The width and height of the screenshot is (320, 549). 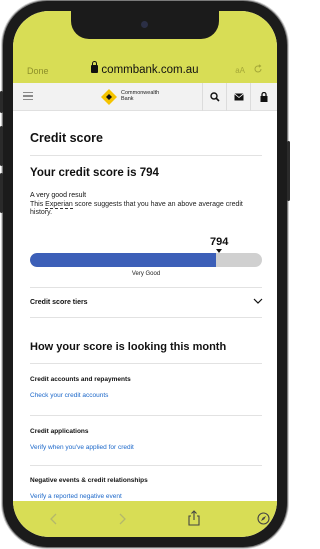 I want to click on search-icon, so click(x=214, y=97).